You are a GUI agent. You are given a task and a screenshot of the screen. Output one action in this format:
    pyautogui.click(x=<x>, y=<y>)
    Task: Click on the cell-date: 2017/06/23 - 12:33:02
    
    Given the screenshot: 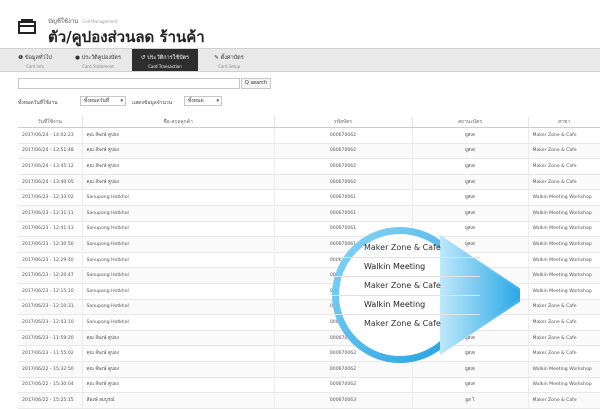 What is the action you would take?
    pyautogui.click(x=50, y=197)
    